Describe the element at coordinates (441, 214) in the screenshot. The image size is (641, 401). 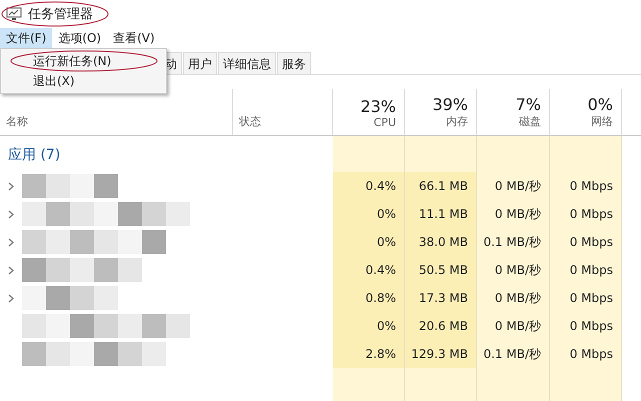
I see `table-cell: 11.1 MB` at that location.